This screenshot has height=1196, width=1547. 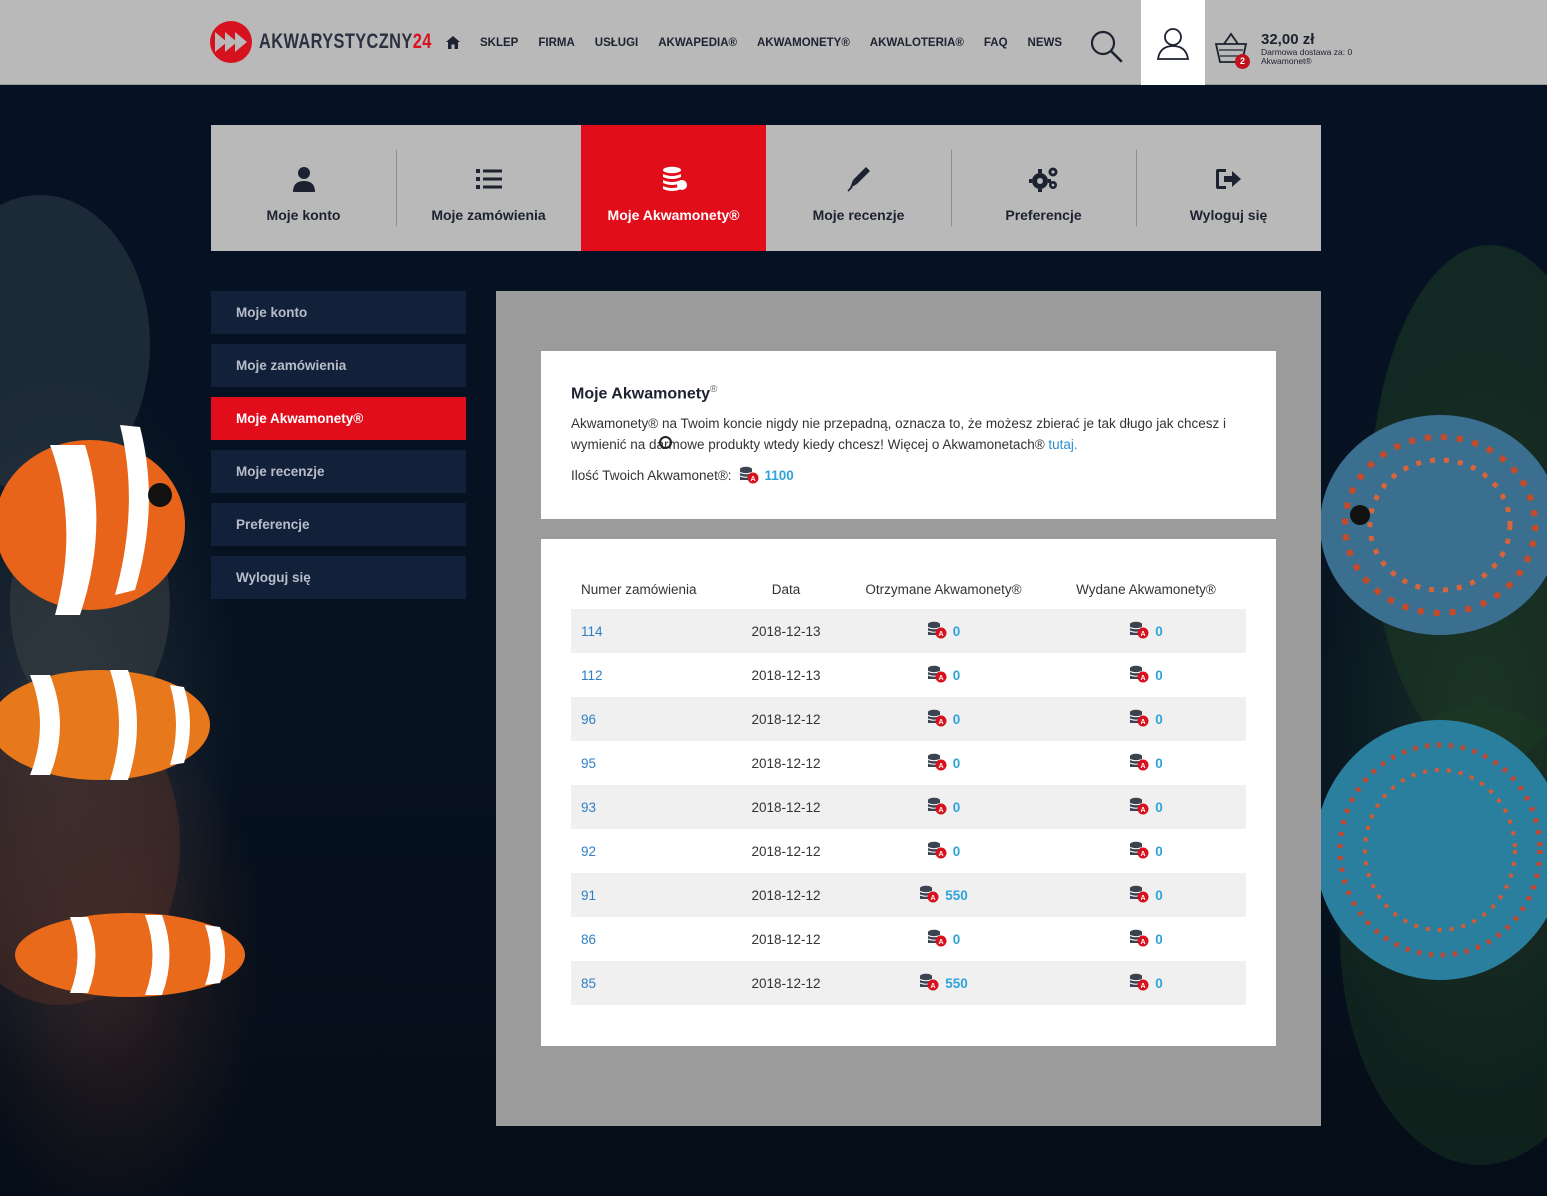 What do you see at coordinates (1045, 43) in the screenshot?
I see `nav-news: NEWS` at bounding box center [1045, 43].